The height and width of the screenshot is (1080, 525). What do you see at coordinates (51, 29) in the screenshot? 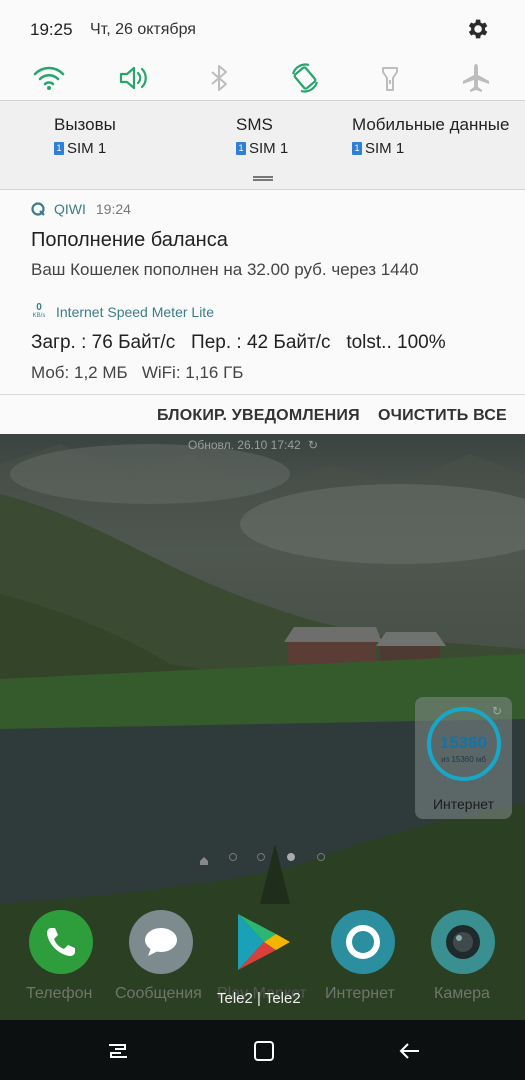
I see `clock: 19:25` at bounding box center [51, 29].